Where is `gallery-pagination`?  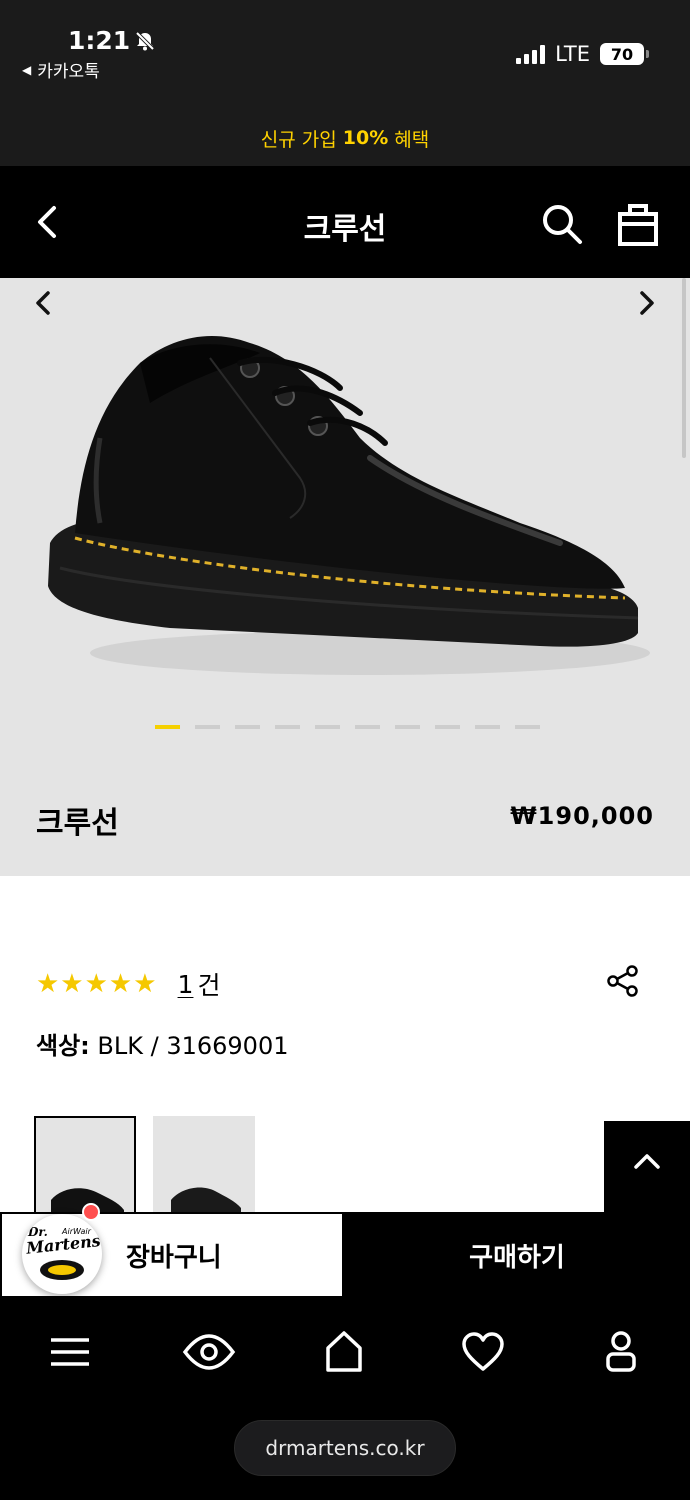
gallery-pagination is located at coordinates (347, 727).